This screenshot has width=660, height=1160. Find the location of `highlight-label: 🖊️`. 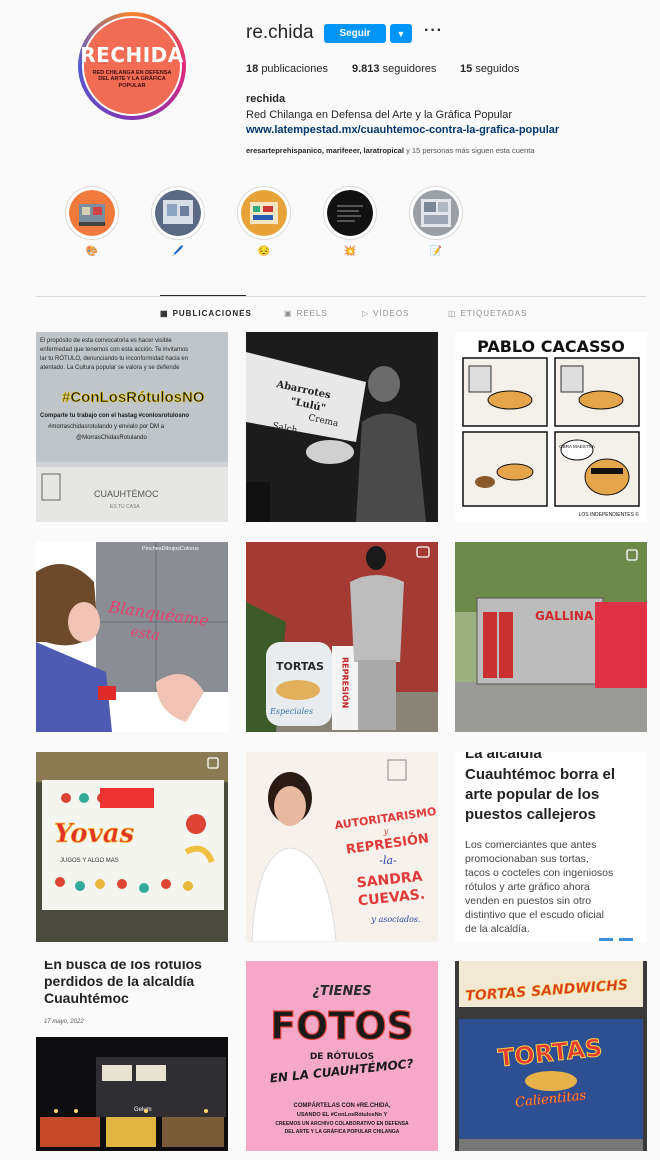

highlight-label: 🖊️ is located at coordinates (178, 251).